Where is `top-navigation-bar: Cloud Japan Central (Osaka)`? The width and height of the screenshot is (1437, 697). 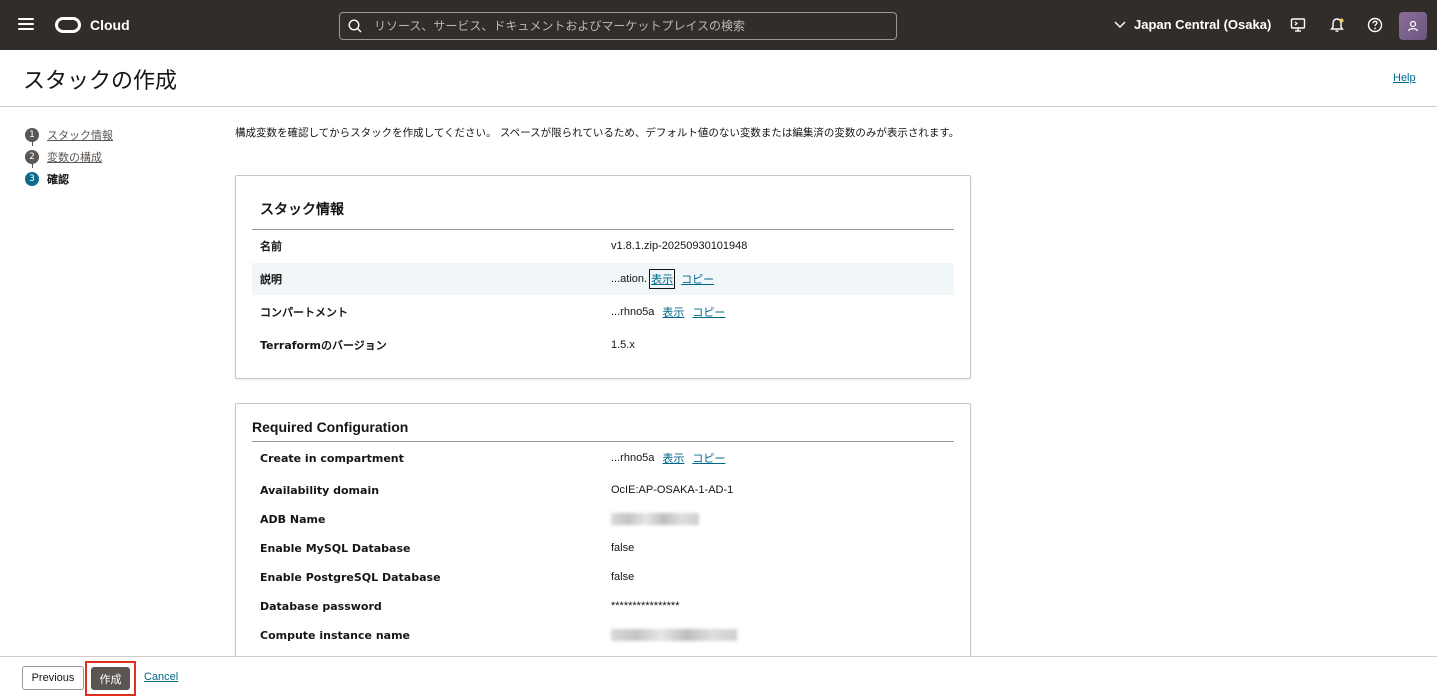 top-navigation-bar: Cloud Japan Central (Osaka) is located at coordinates (718, 25).